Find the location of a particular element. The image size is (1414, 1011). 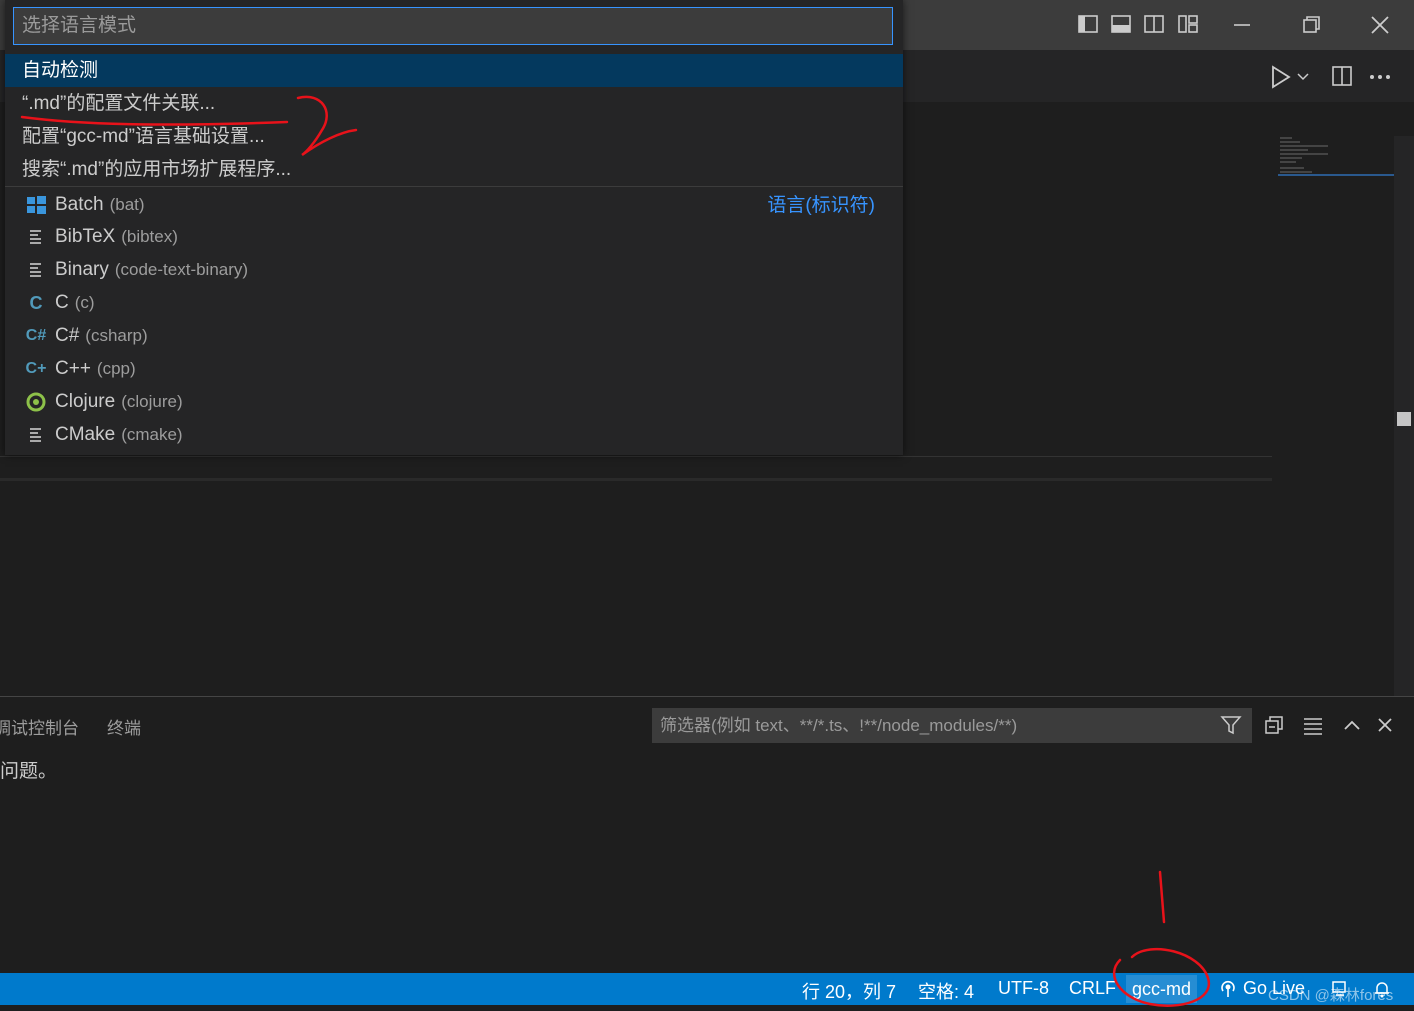

language-mode: gcc-md is located at coordinates (1162, 989).